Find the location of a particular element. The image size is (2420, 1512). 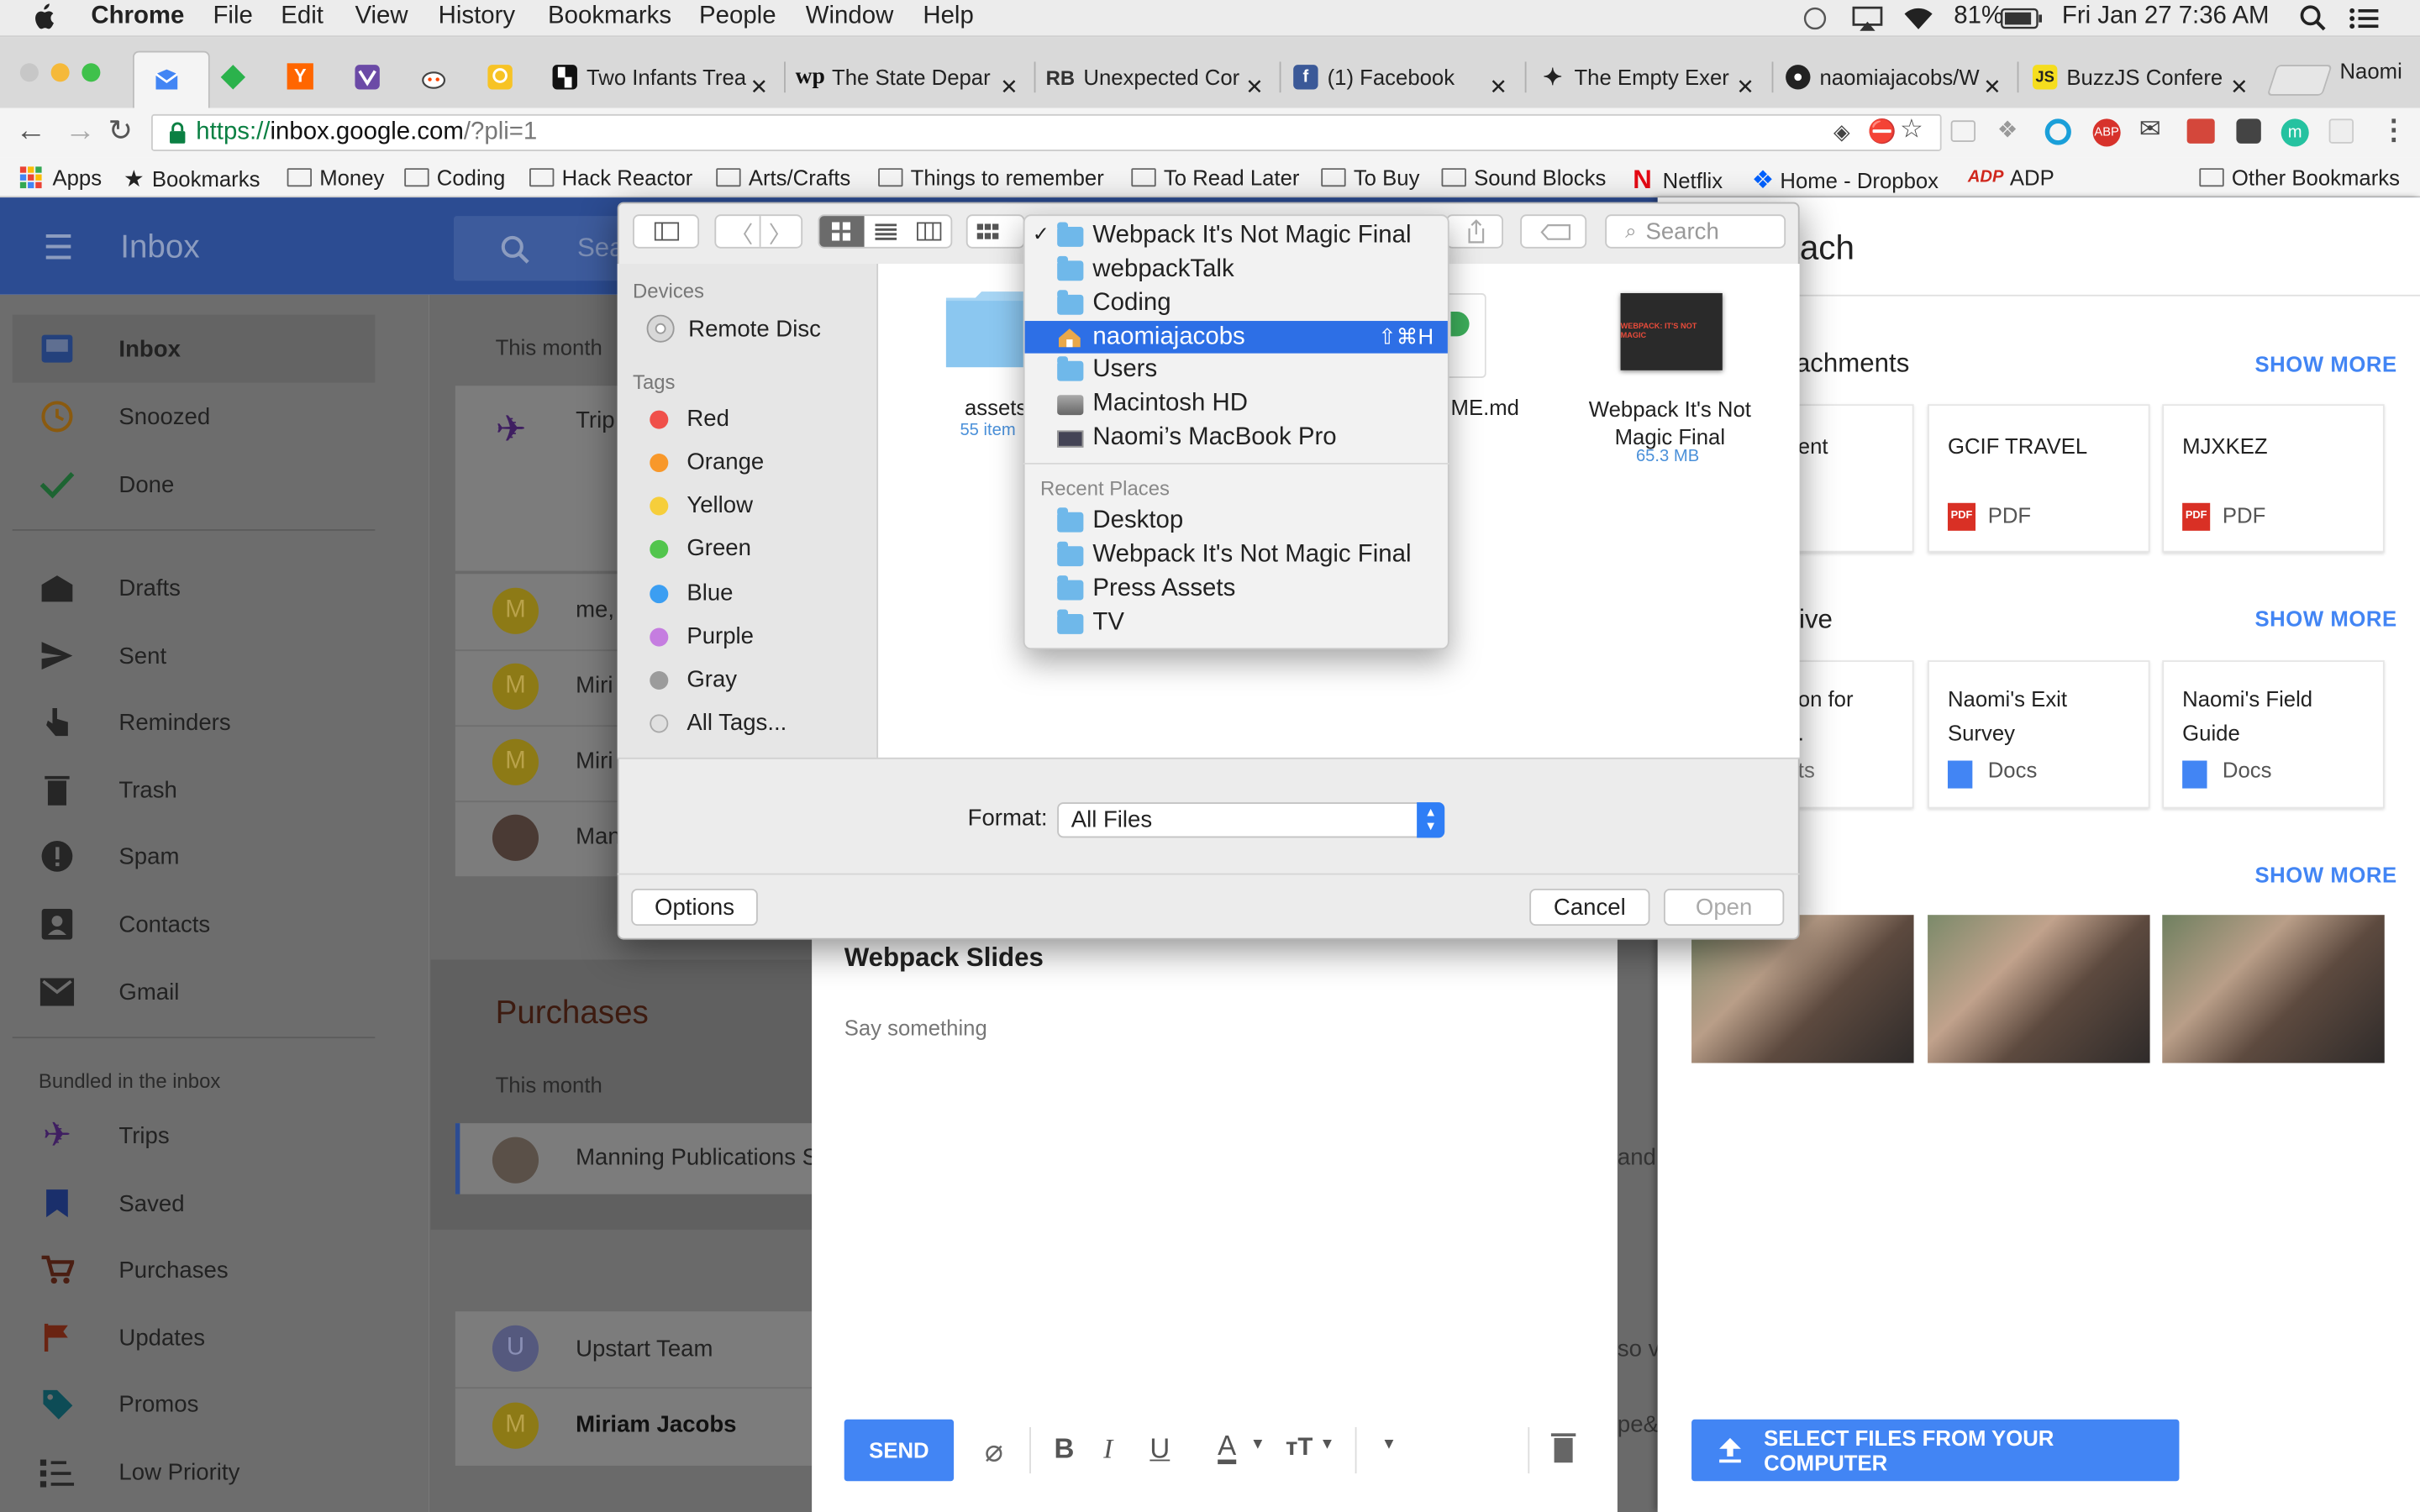

nav-updates: Updates is located at coordinates (121, 1337).